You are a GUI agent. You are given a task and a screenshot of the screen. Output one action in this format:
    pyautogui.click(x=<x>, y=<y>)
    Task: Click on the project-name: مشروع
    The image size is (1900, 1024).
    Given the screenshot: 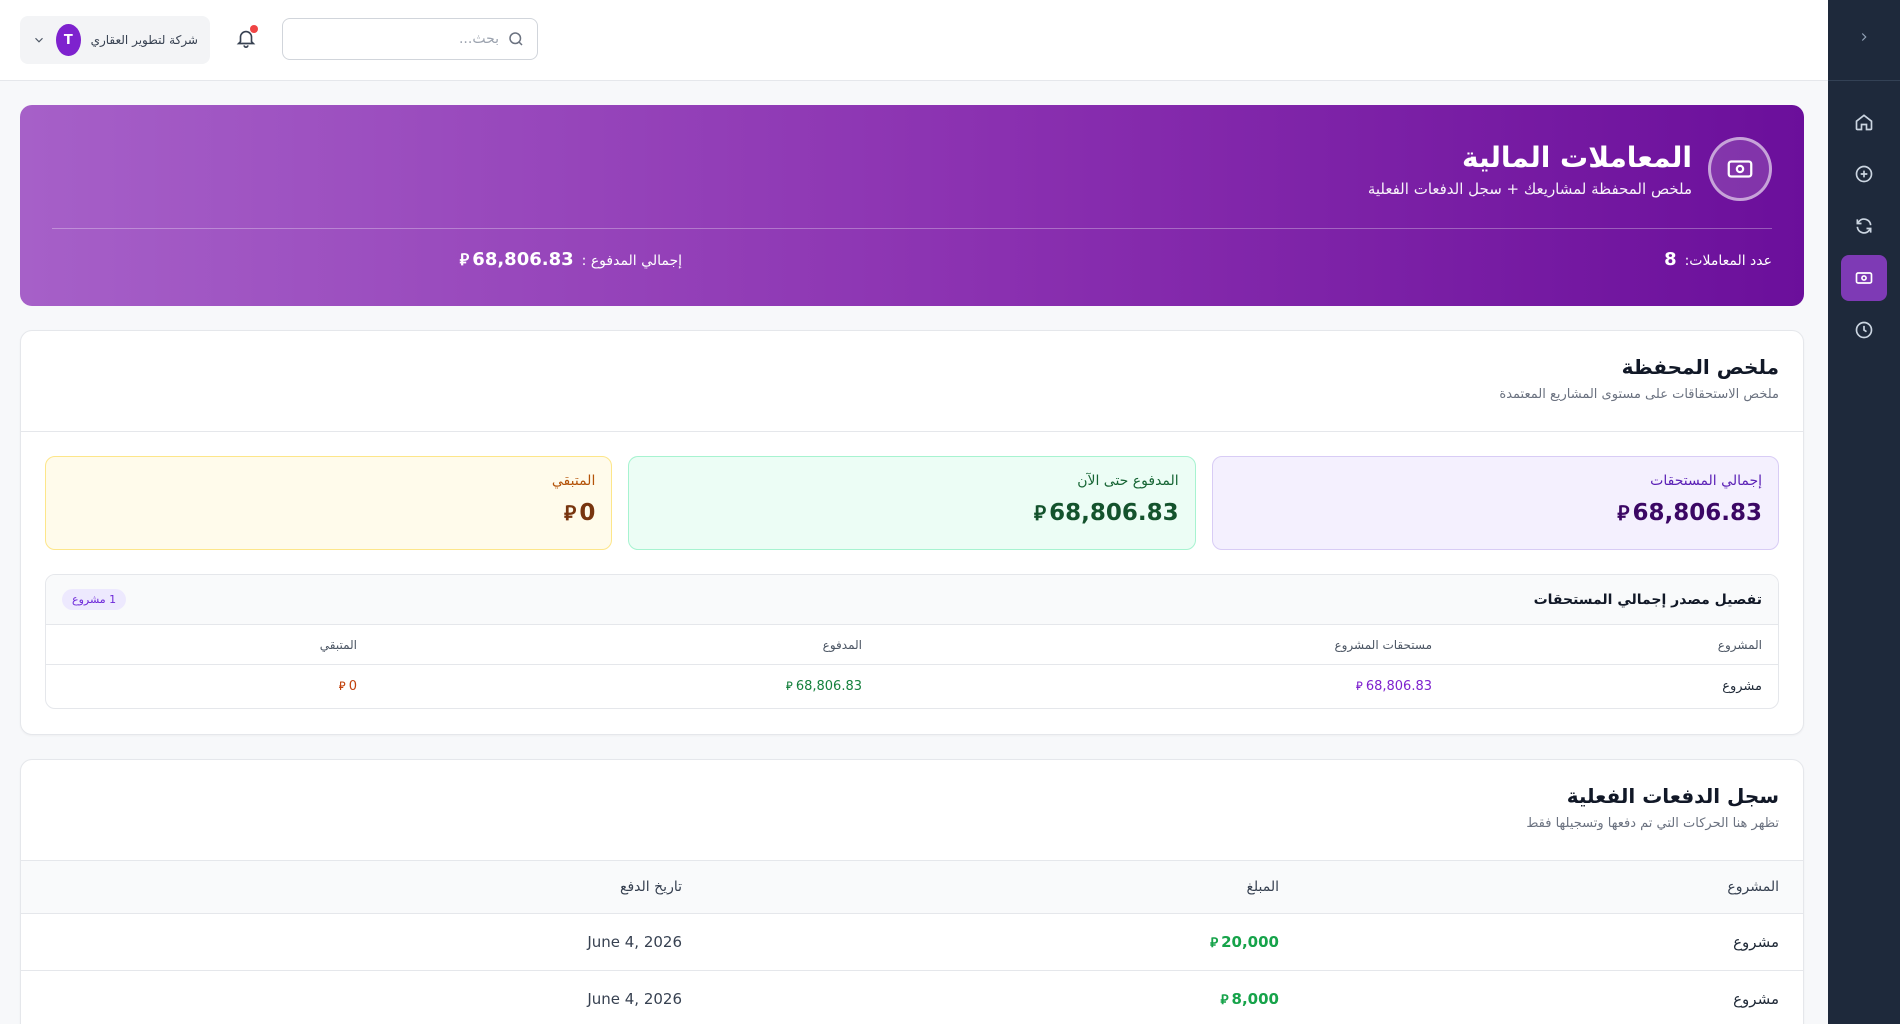 What is the action you would take?
    pyautogui.click(x=1742, y=686)
    